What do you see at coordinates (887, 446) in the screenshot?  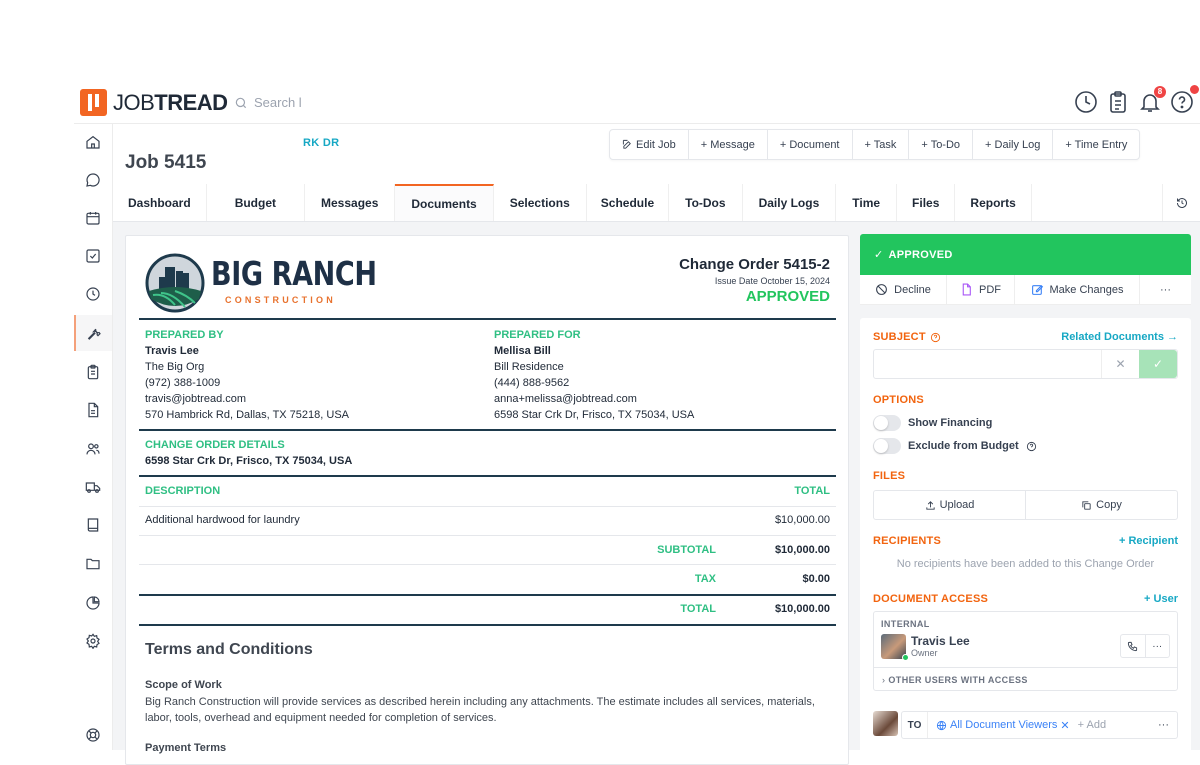 I see `exclude-budget-toggle` at bounding box center [887, 446].